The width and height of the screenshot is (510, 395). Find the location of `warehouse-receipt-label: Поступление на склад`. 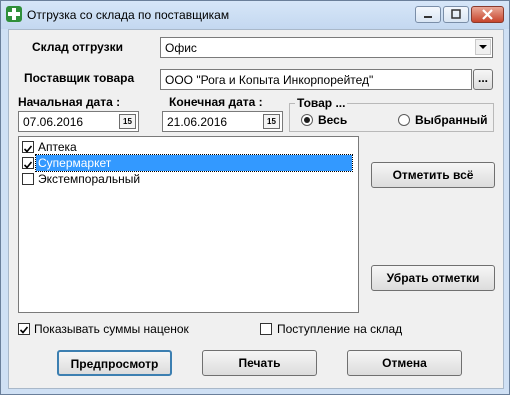

warehouse-receipt-label: Поступление на склад is located at coordinates (339, 329).